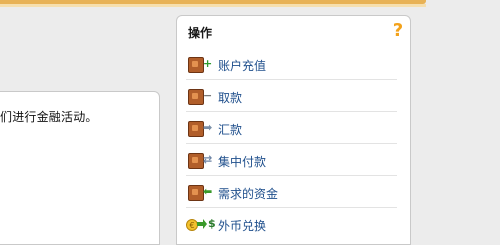 Image resolution: width=500 pixels, height=245 pixels. I want to click on operation-label: 汇款, so click(230, 129).